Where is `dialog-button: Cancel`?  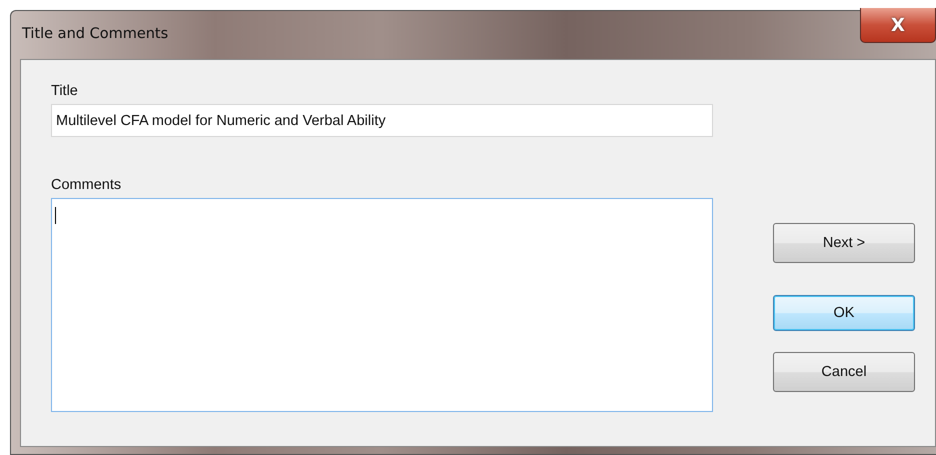 dialog-button: Cancel is located at coordinates (844, 372).